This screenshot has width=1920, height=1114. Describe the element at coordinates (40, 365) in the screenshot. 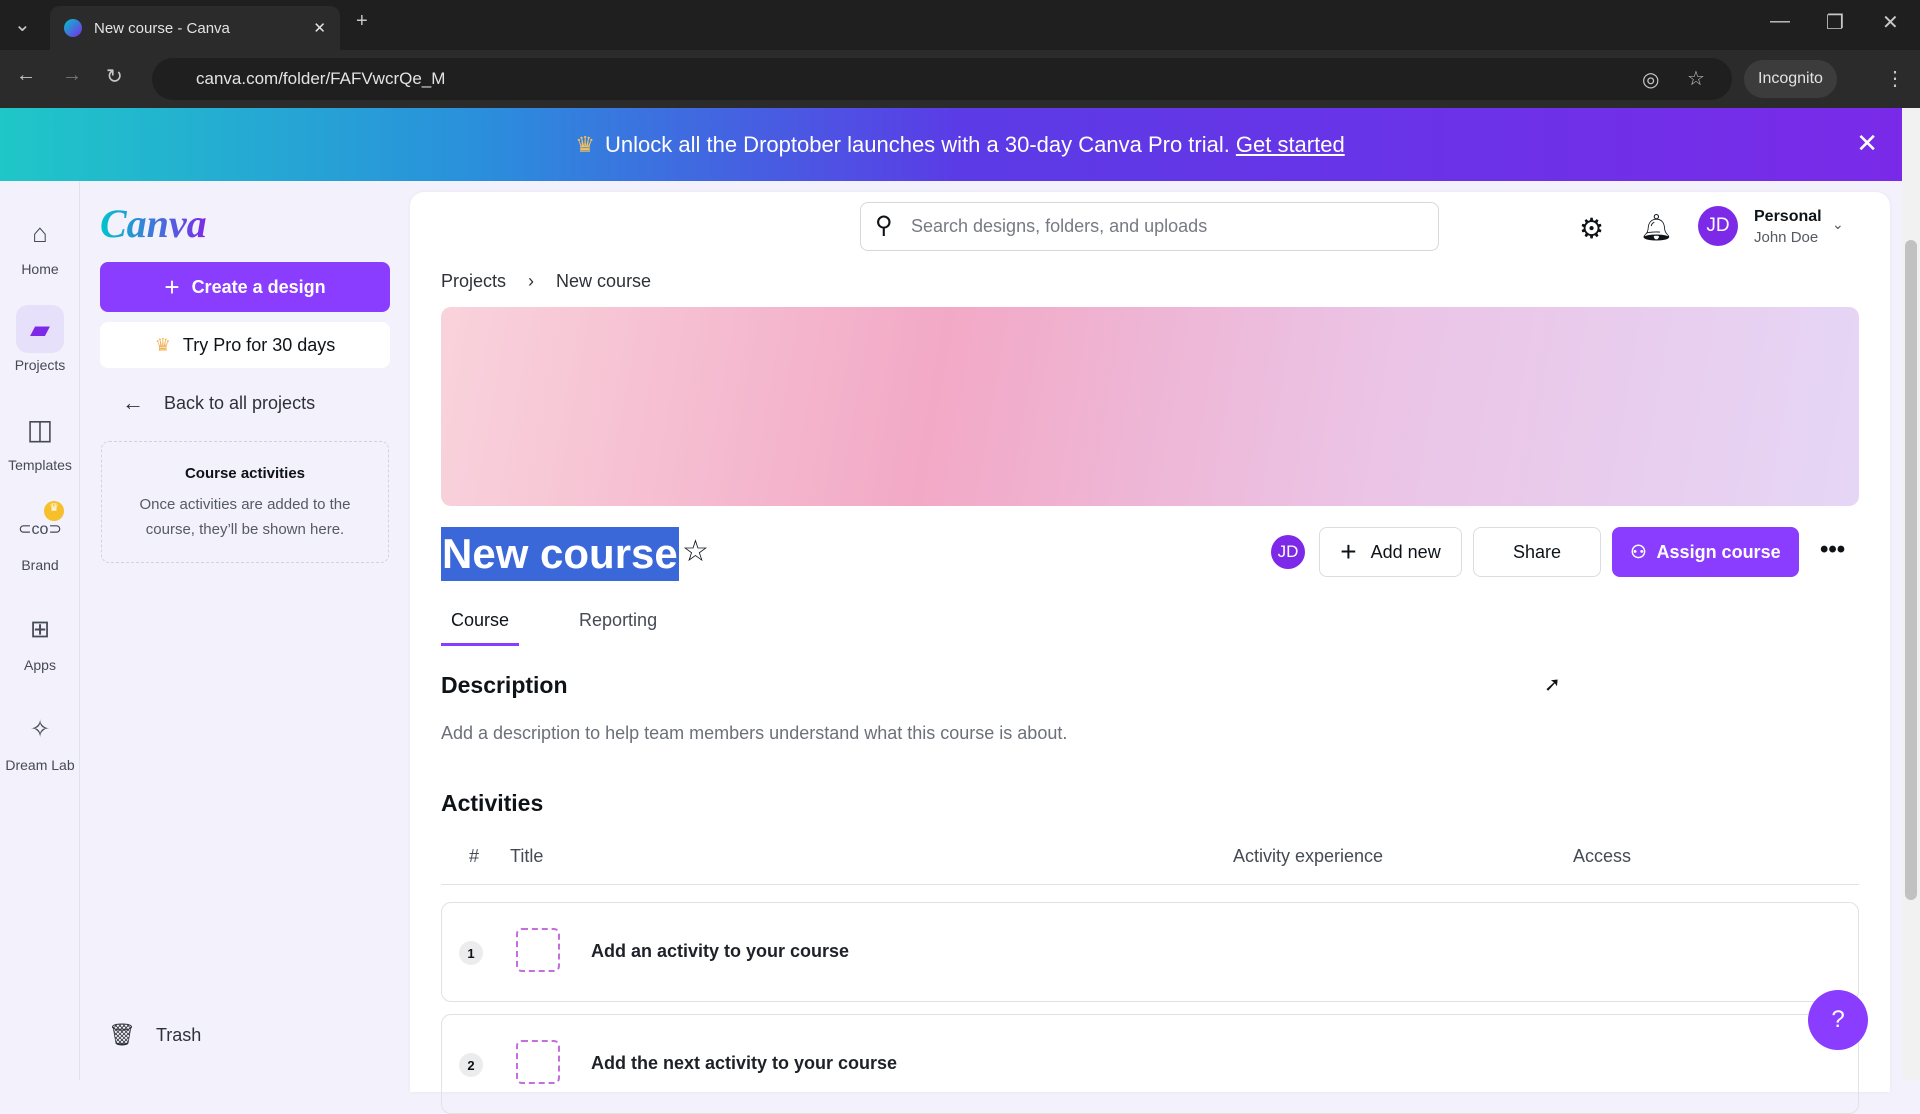

I see `rail-label: Projects` at that location.